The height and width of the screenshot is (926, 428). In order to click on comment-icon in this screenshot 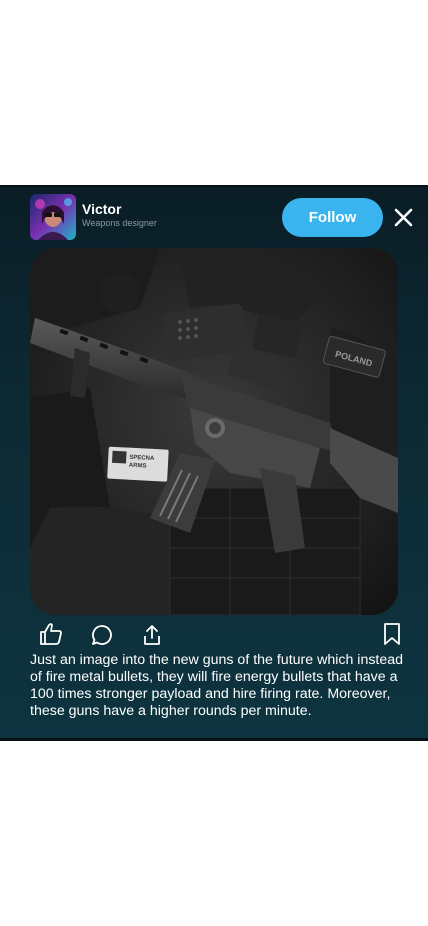, I will do `click(103, 636)`.